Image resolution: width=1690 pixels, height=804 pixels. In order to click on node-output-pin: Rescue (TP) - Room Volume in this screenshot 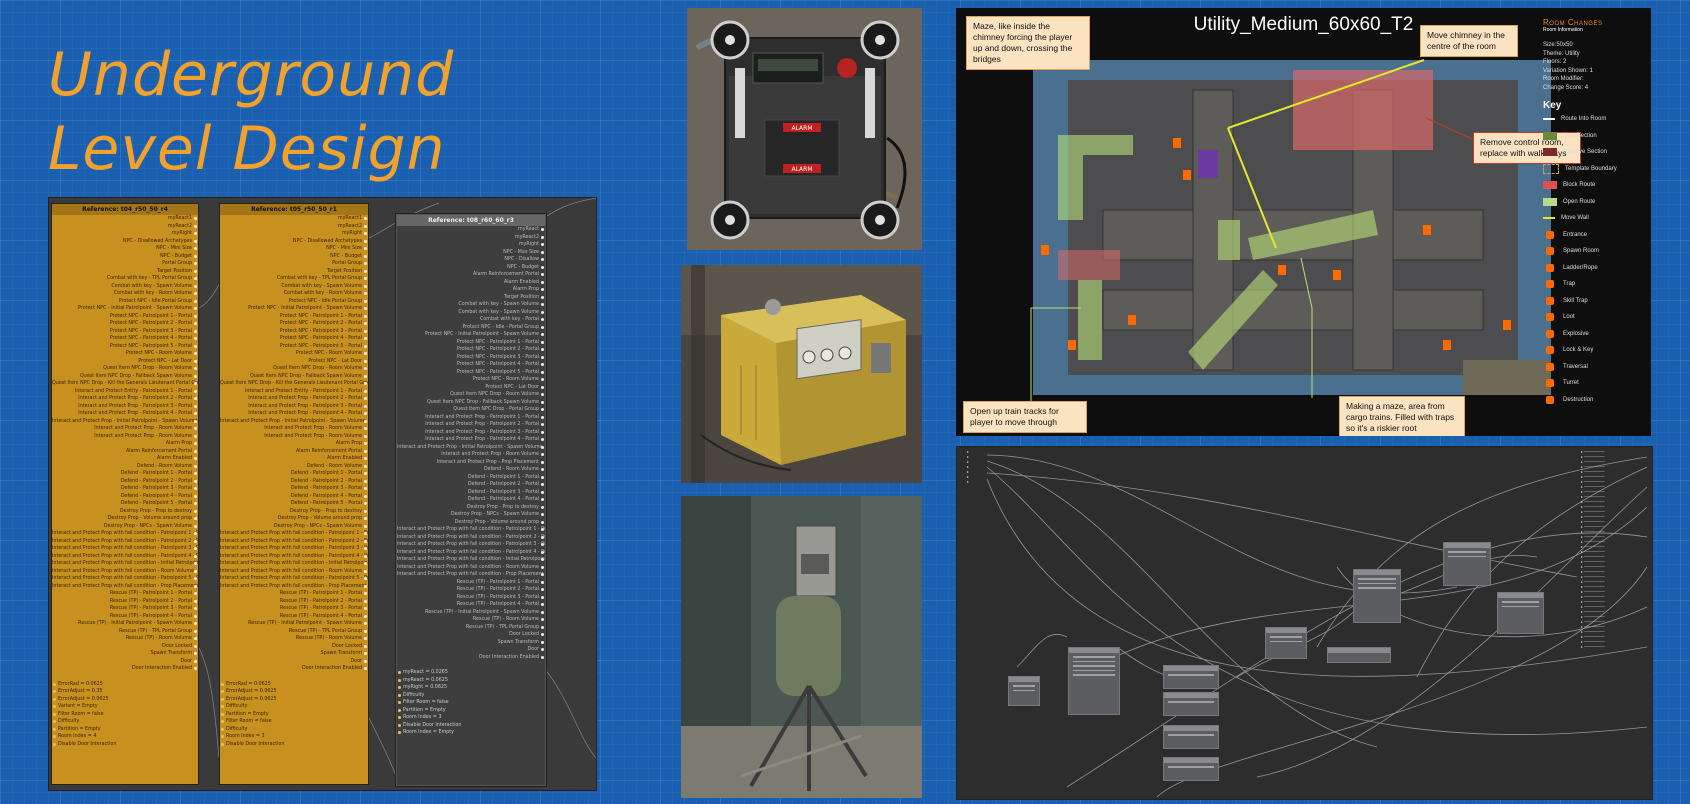, I will do `click(471, 620)`.